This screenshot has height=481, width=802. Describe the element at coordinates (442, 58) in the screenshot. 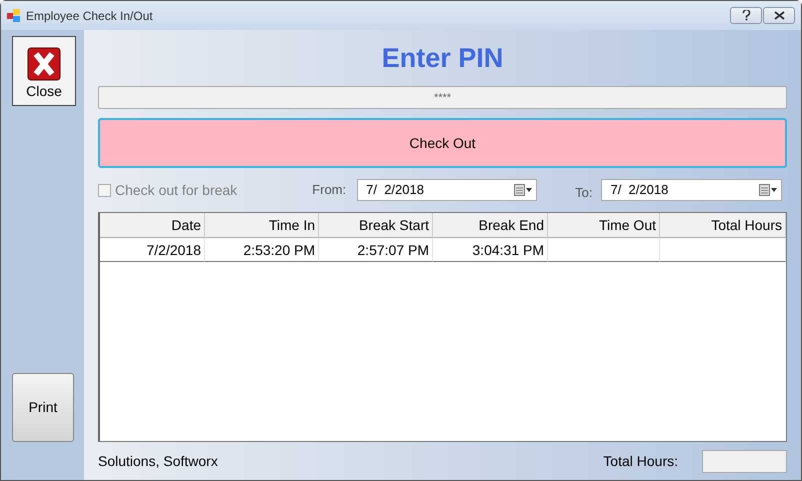

I see `heading: Enter PIN` at that location.